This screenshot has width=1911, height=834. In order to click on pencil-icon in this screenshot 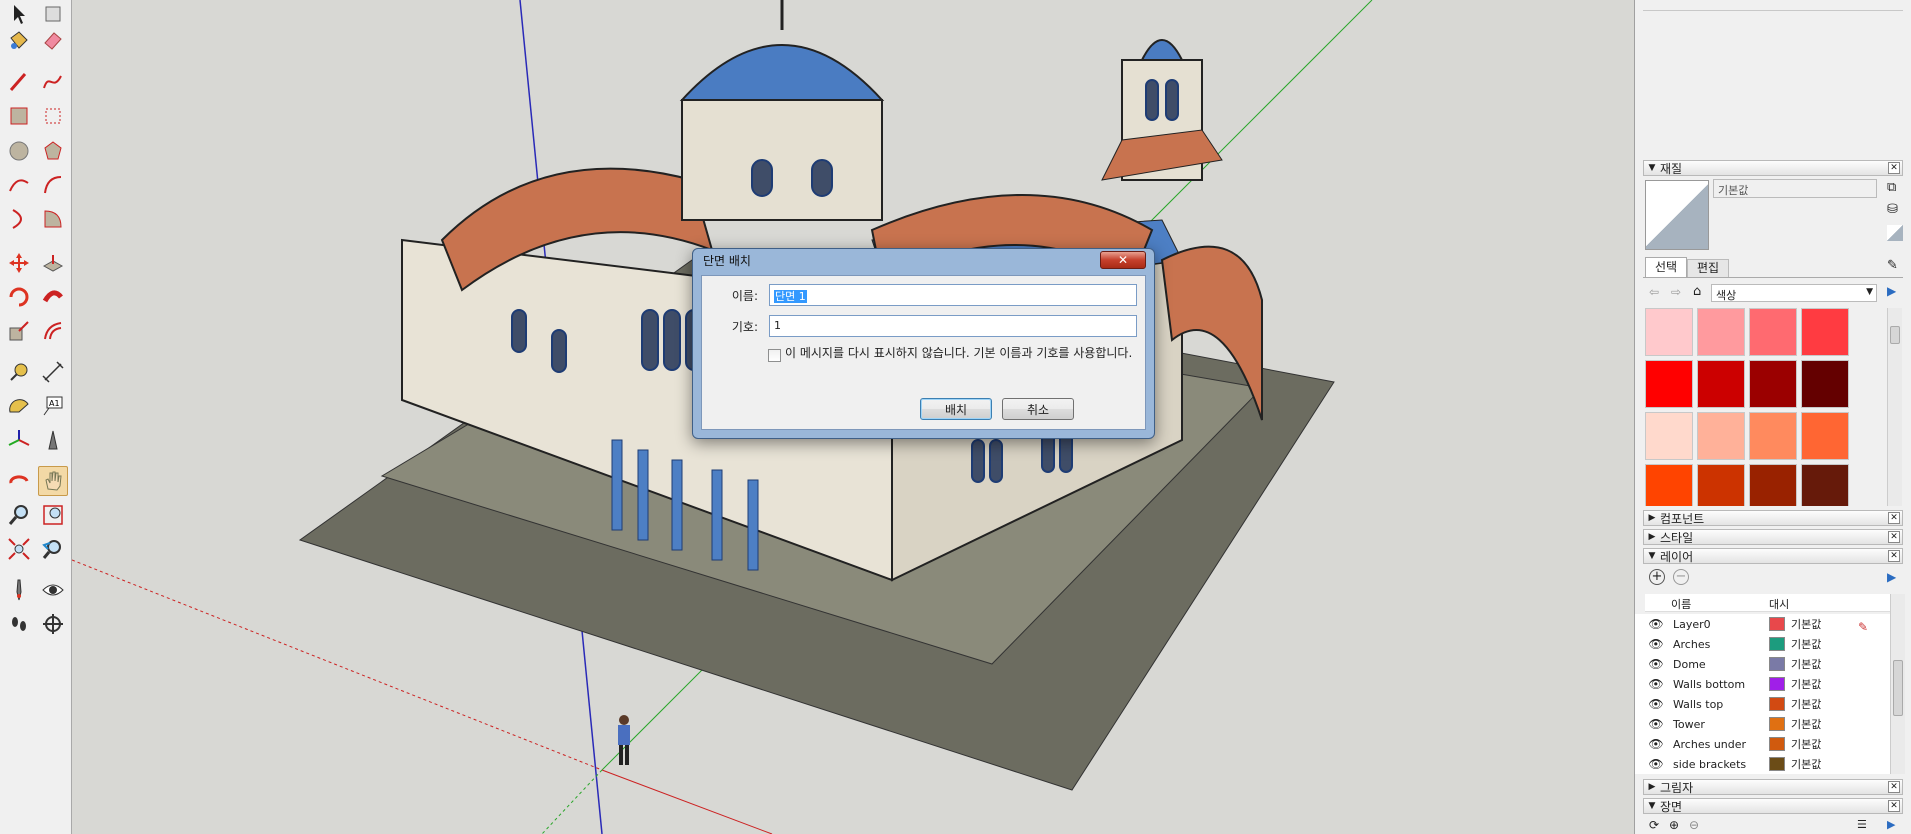, I will do `click(19, 82)`.